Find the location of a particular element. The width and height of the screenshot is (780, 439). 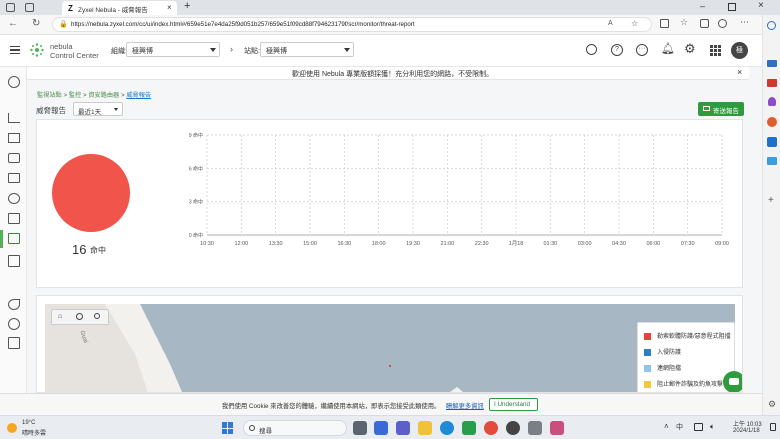

extensions-icon is located at coordinates (722, 23).